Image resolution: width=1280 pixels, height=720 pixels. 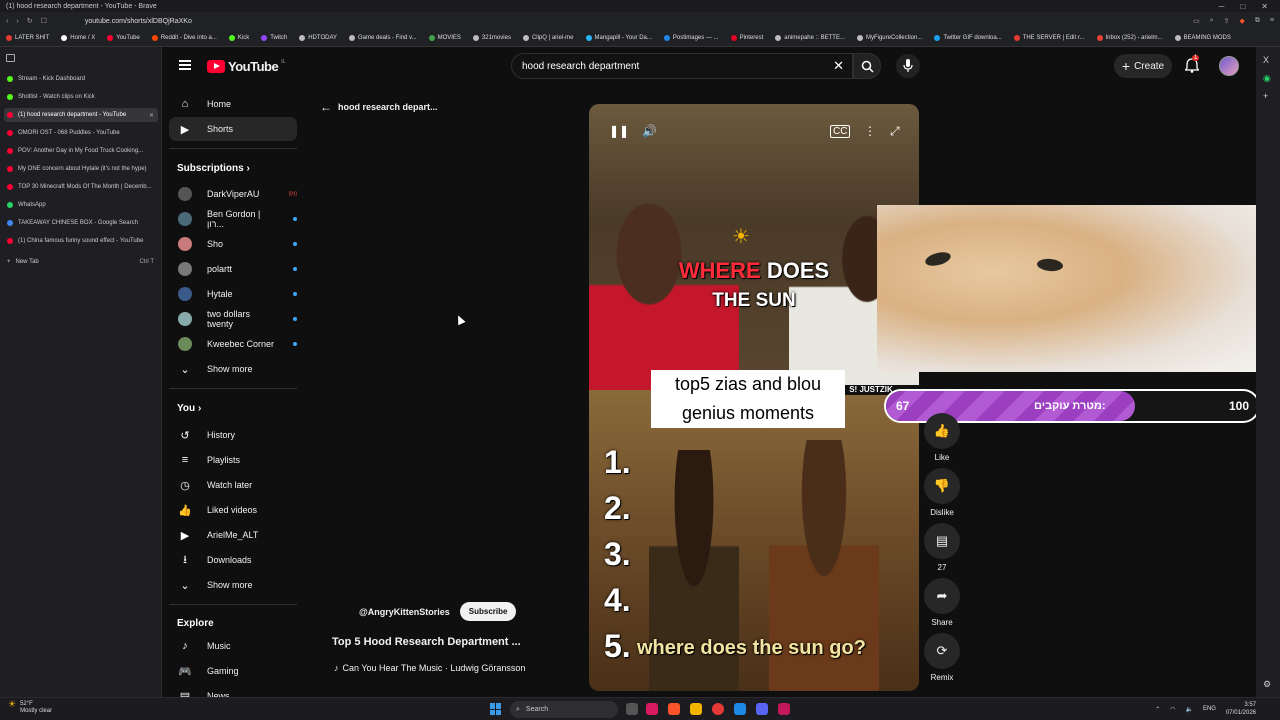 I want to click on minimize-button: ─, so click(x=1222, y=6).